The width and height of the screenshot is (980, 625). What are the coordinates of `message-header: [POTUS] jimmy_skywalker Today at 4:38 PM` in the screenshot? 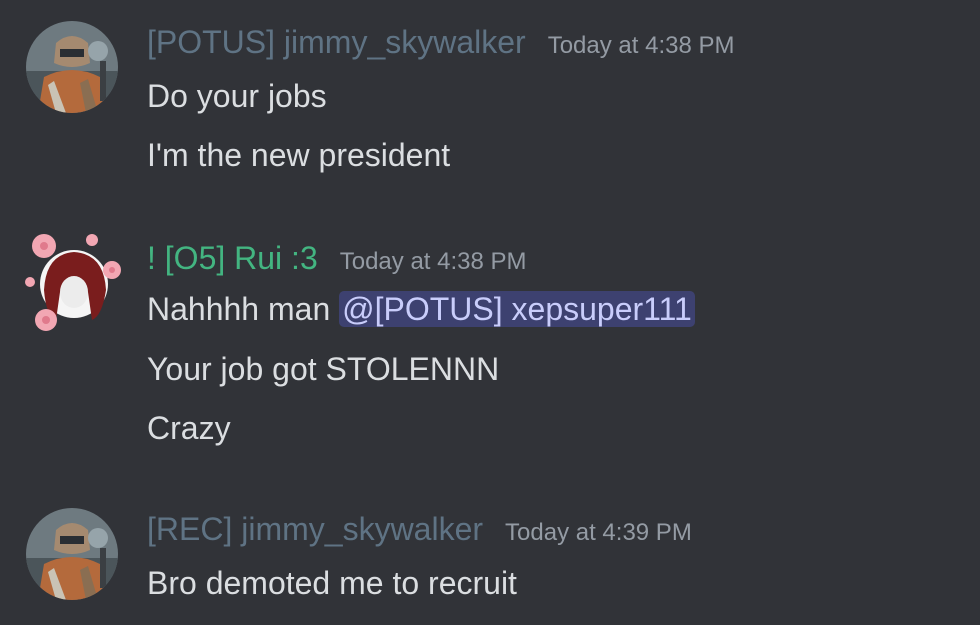 It's located at (440, 42).